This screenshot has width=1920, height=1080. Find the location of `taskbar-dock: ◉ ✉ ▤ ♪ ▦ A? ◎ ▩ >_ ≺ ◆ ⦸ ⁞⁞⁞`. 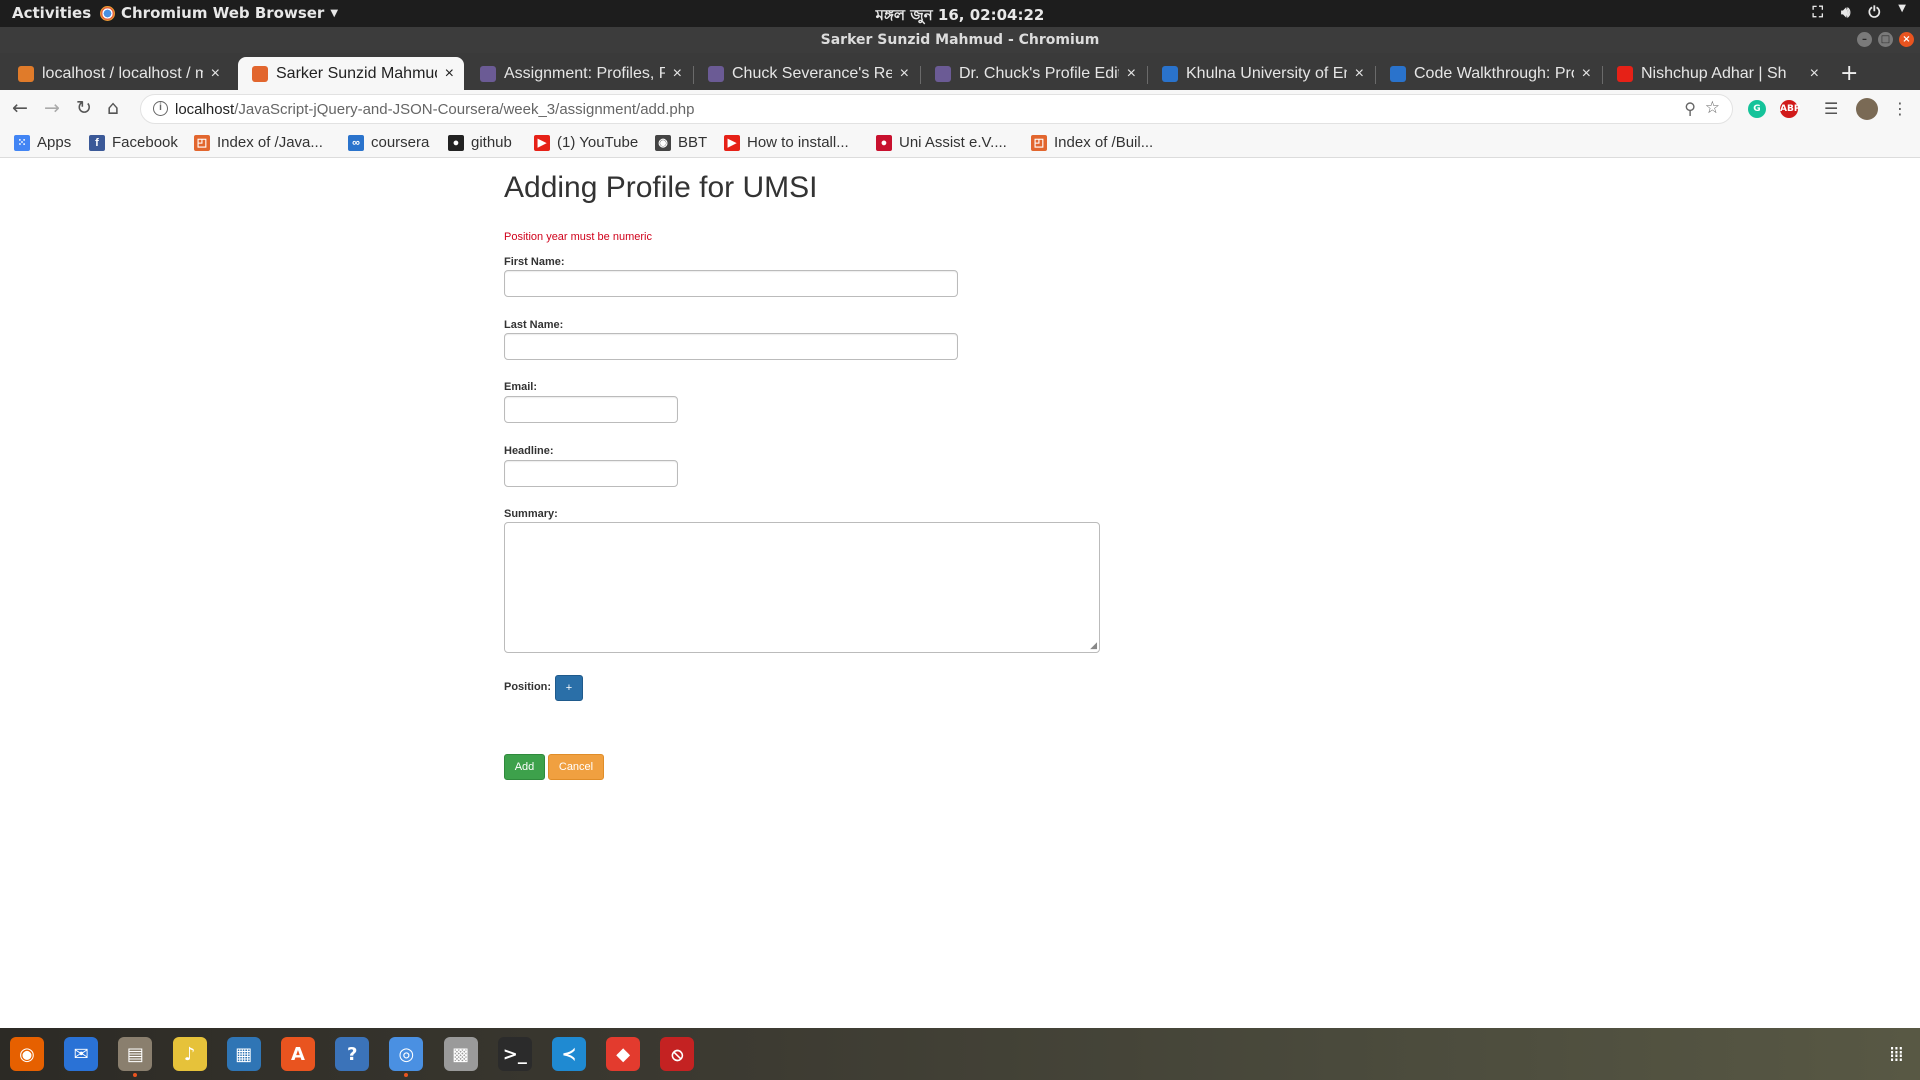

taskbar-dock: ◉ ✉ ▤ ♪ ▦ A? ◎ ▩ >_ ≺ ◆ ⦸ ⁞⁞⁞ is located at coordinates (960, 1054).